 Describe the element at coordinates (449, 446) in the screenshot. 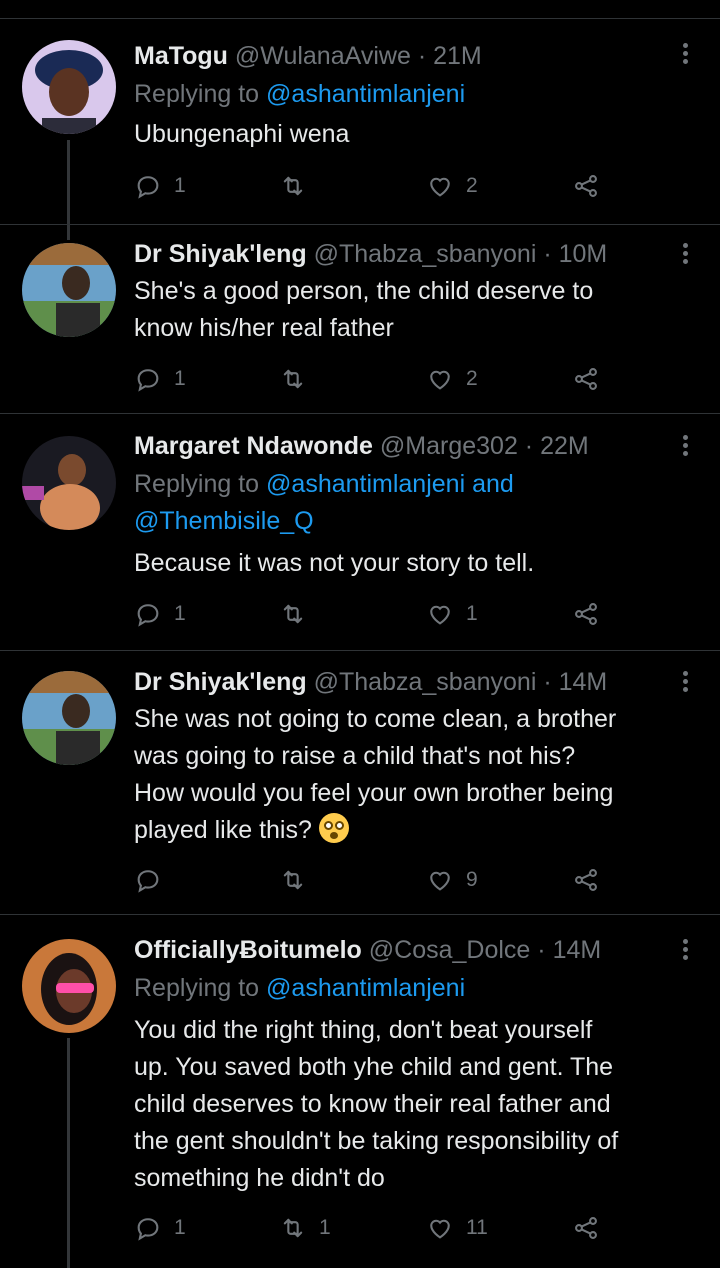

I see `user-handle: @Marge302` at that location.